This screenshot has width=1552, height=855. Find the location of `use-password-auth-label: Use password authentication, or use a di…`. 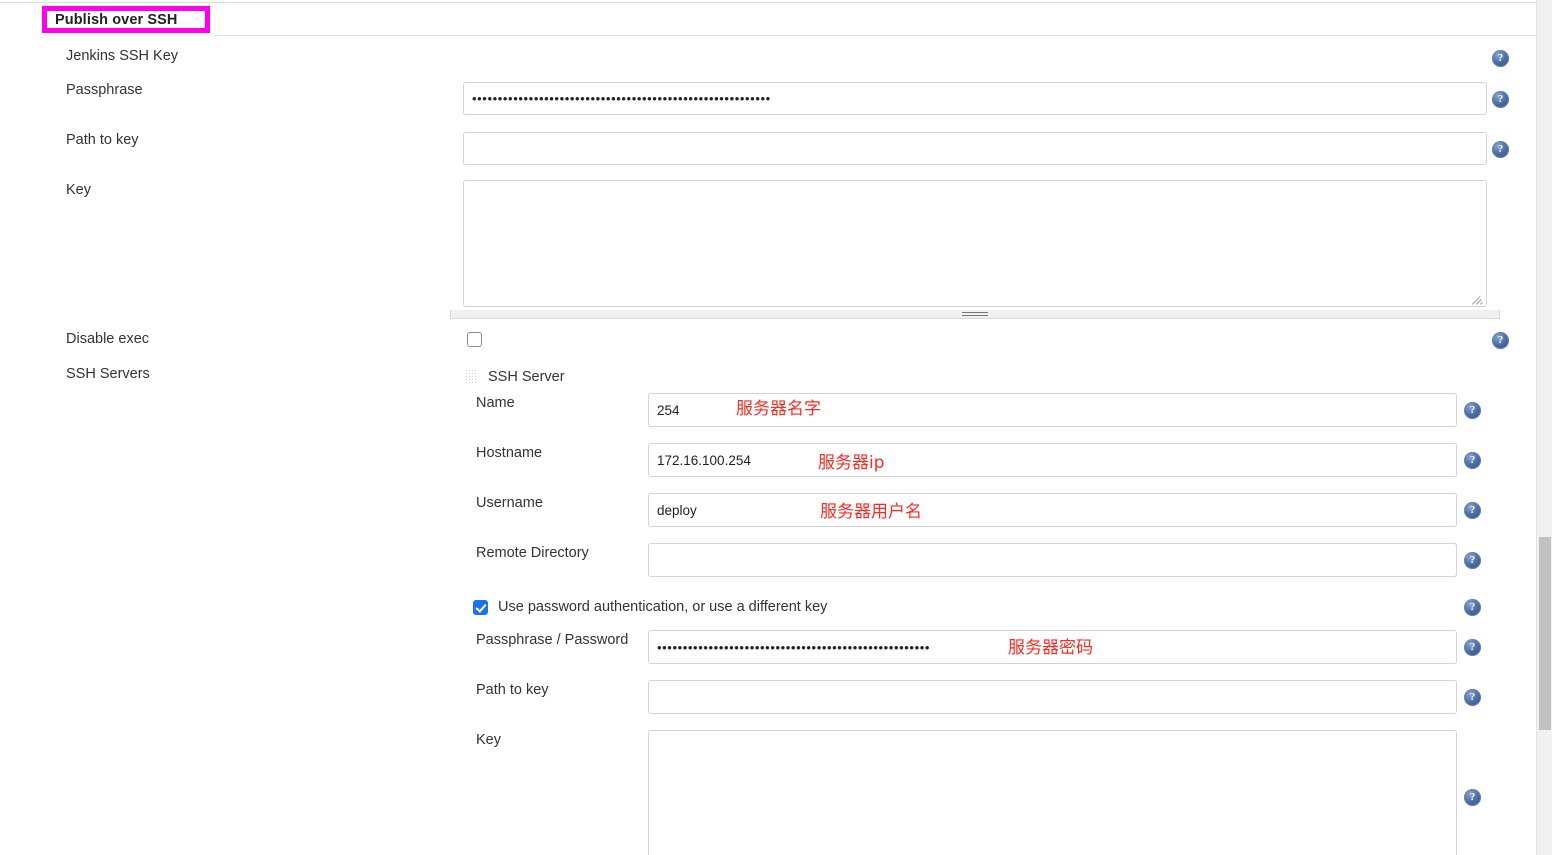

use-password-auth-label: Use password authentication, or use a di… is located at coordinates (662, 607).